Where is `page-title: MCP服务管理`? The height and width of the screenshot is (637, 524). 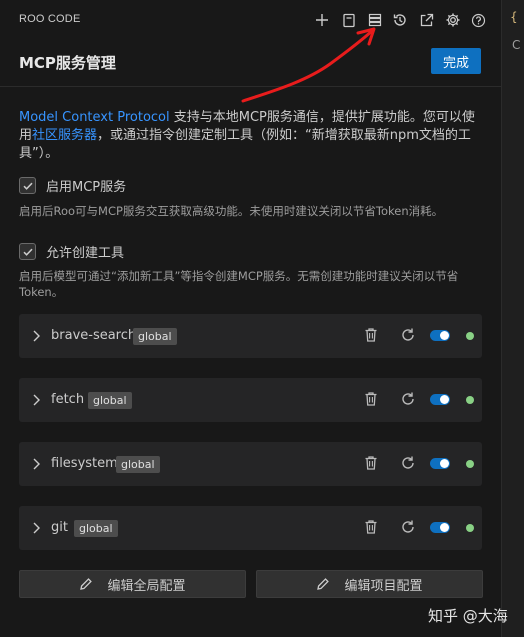 page-title: MCP服务管理 is located at coordinates (67, 63).